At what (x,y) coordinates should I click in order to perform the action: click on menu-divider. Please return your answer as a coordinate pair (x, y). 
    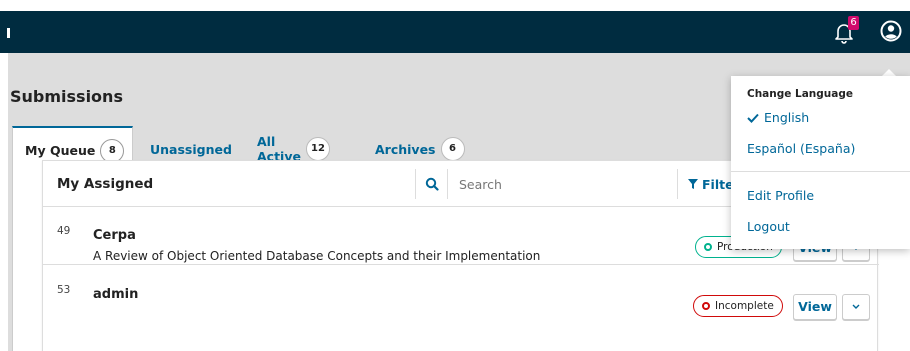
    Looking at the image, I should click on (820, 171).